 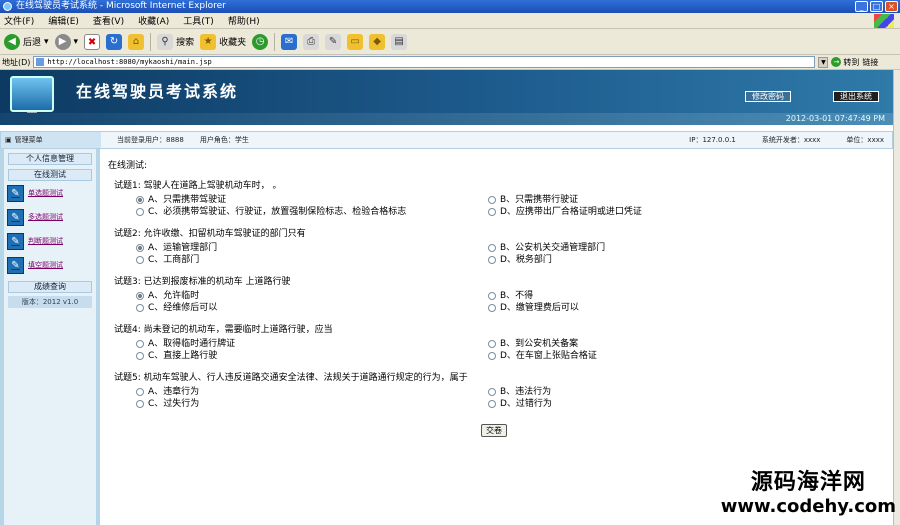 I want to click on ip-address: IP：127.0.0.1, so click(x=712, y=140).